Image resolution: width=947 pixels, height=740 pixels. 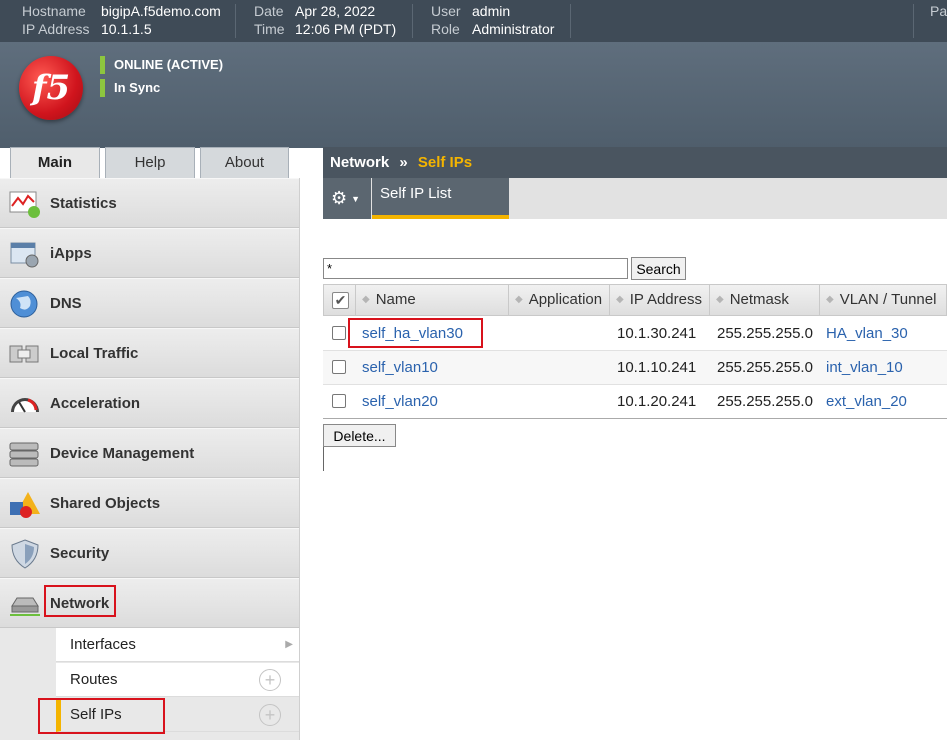 What do you see at coordinates (415, 333) in the screenshot?
I see `row-highlight` at bounding box center [415, 333].